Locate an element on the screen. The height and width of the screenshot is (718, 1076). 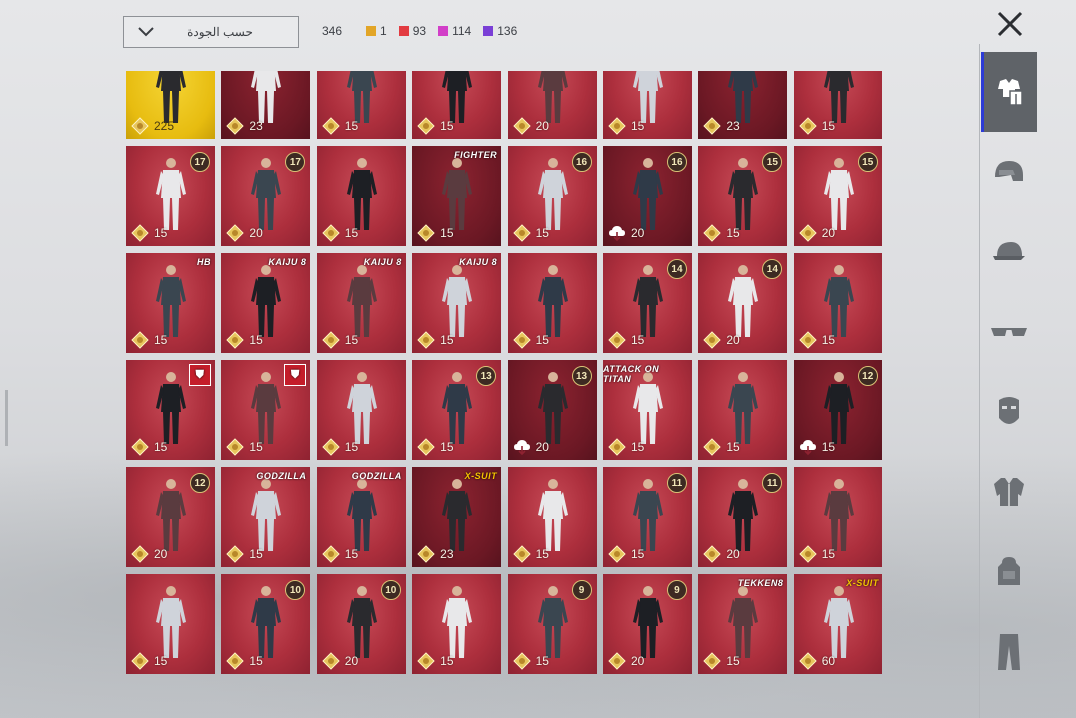
item-card: X-SUIT 60 is located at coordinates (837, 624).